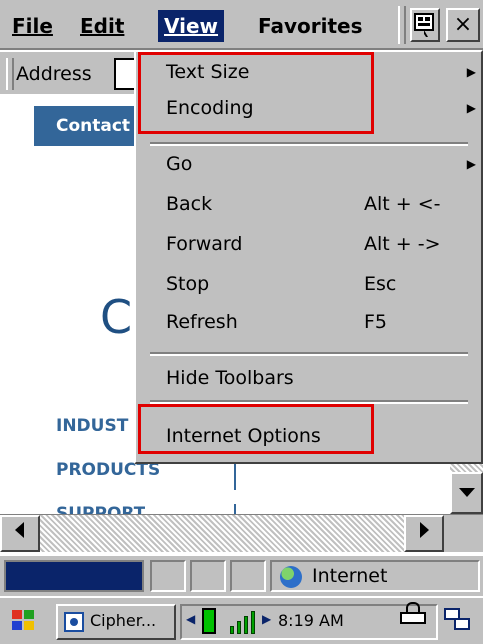 Image resolution: width=483 pixels, height=644 pixels. I want to click on menu-item-label: Go, so click(179, 164).